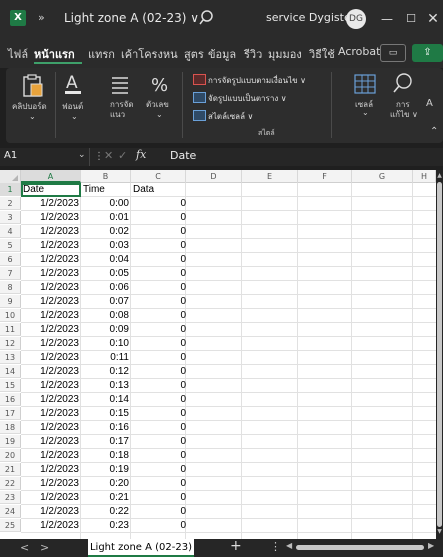 This screenshot has height=557, width=443. What do you see at coordinates (322, 54) in the screenshot?
I see `tab-help: วิธีใช้` at bounding box center [322, 54].